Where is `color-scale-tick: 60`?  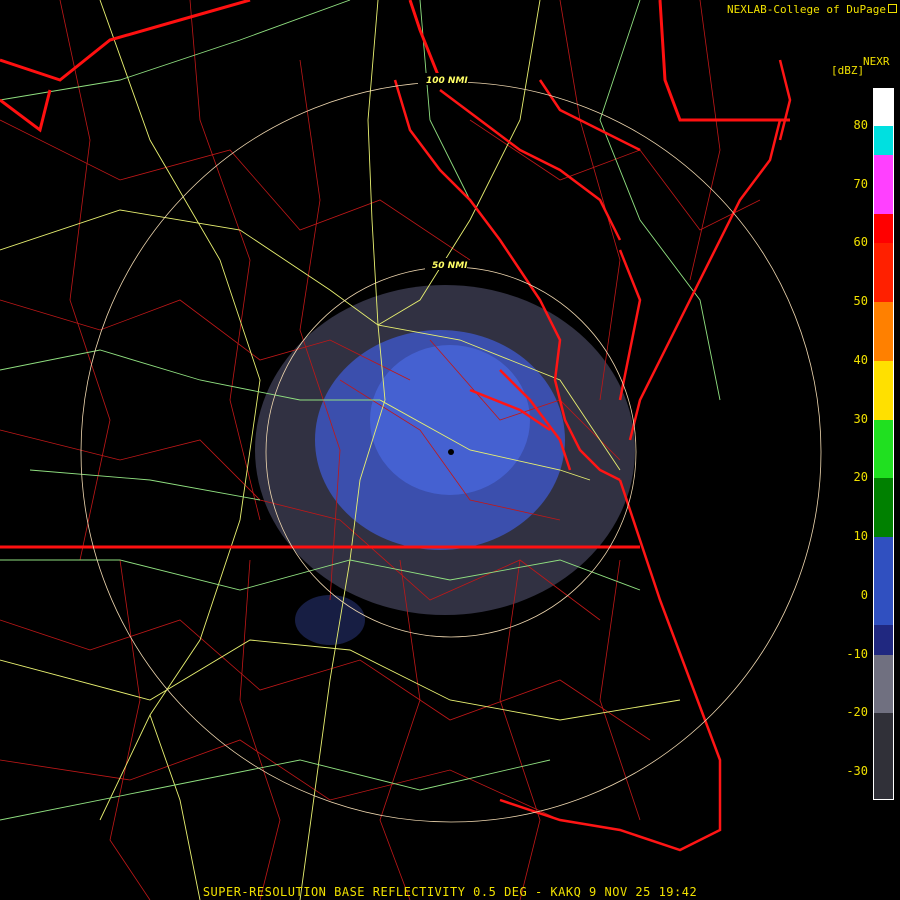
color-scale-tick: 60 is located at coordinates (860, 242).